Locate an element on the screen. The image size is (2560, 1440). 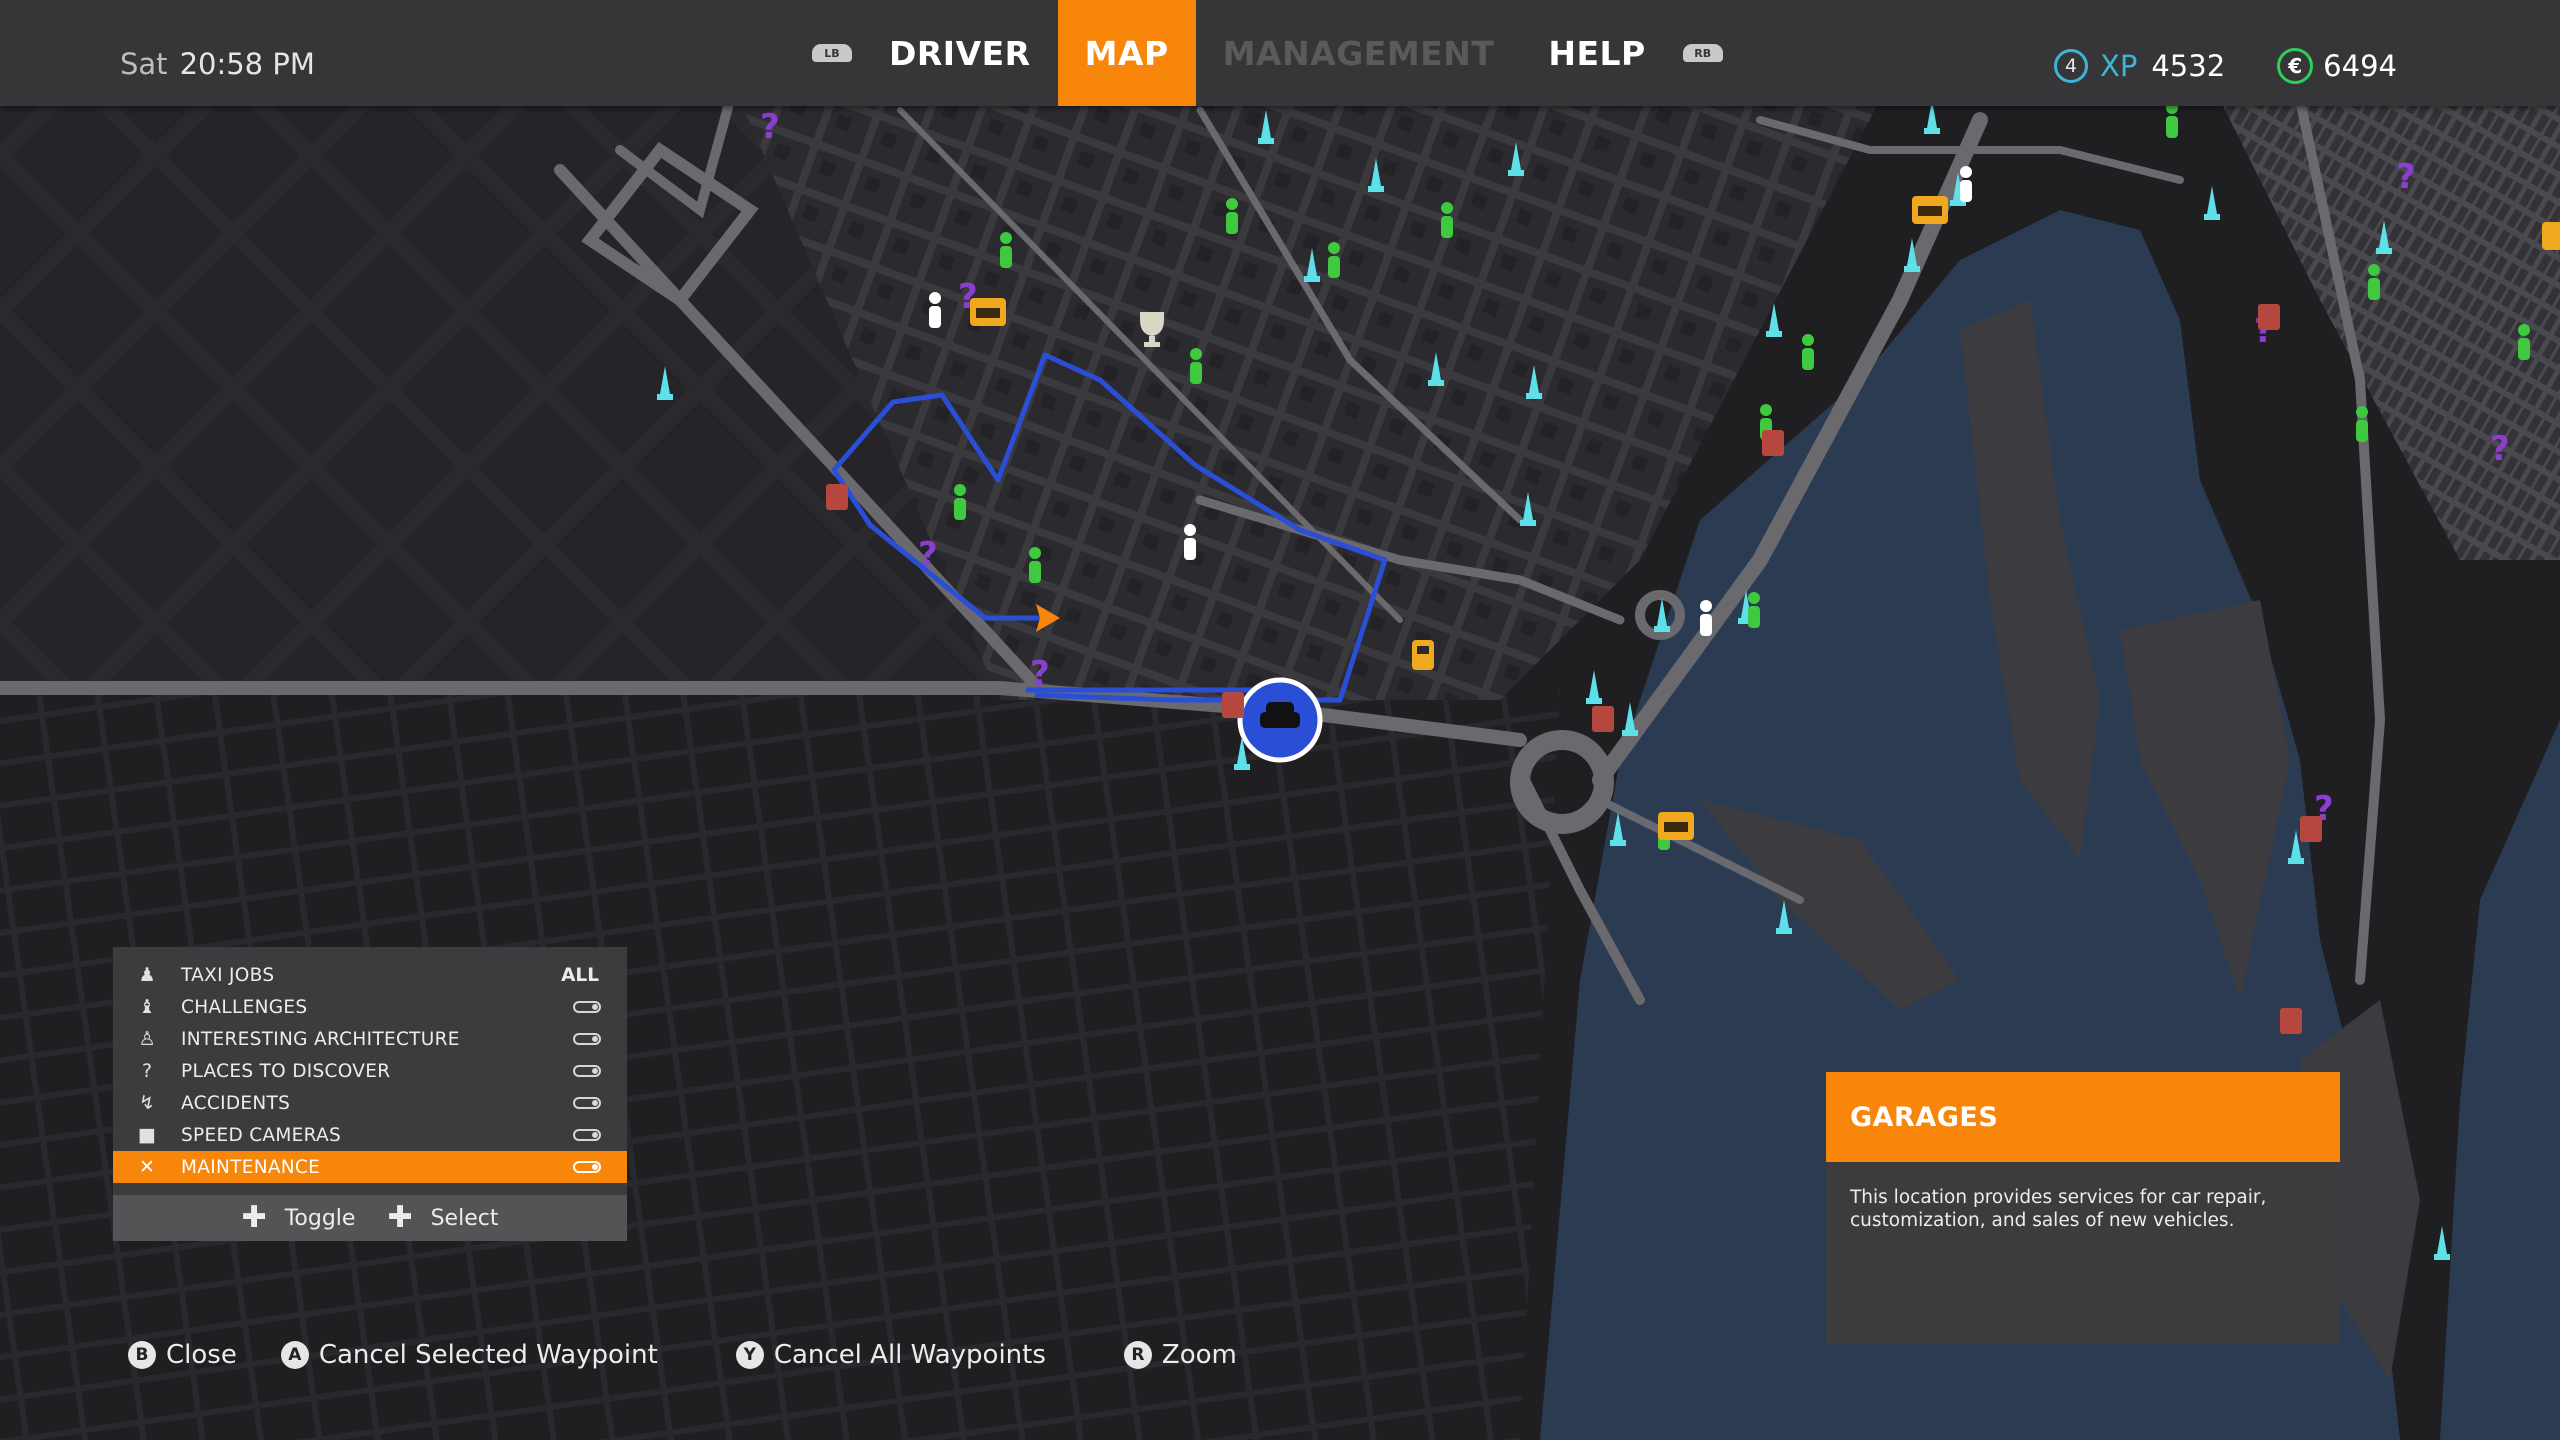
legend-label: MAINTENANCE is located at coordinates (251, 1167).